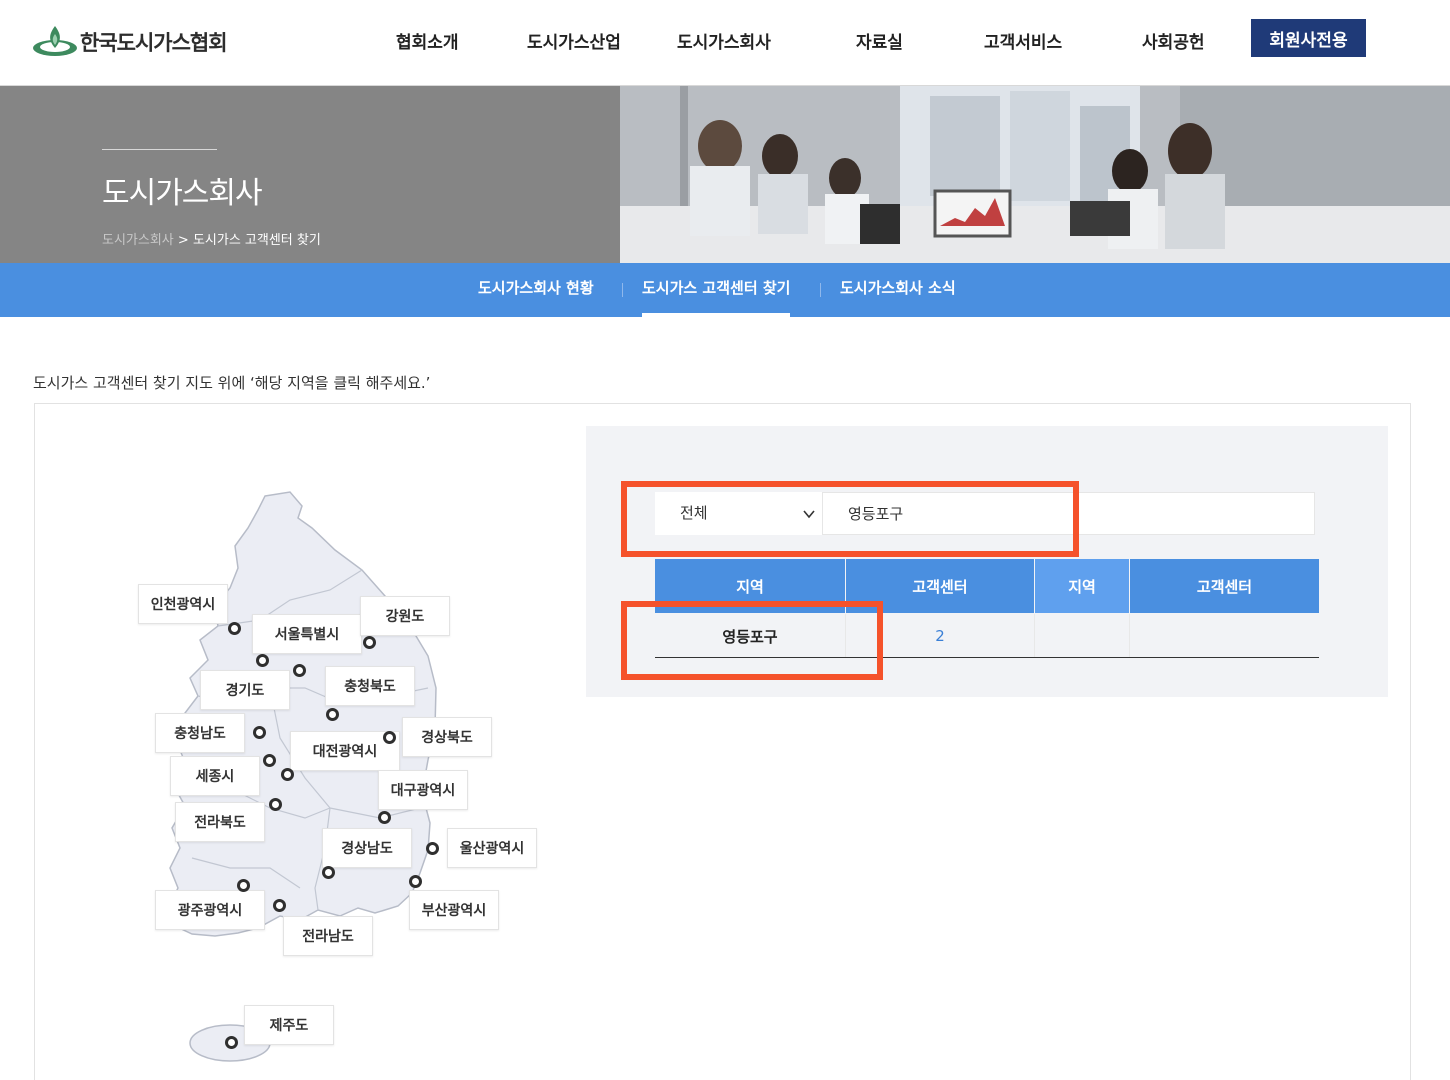 The image size is (1450, 1080). What do you see at coordinates (850, 519) in the screenshot?
I see `highlight-box-search` at bounding box center [850, 519].